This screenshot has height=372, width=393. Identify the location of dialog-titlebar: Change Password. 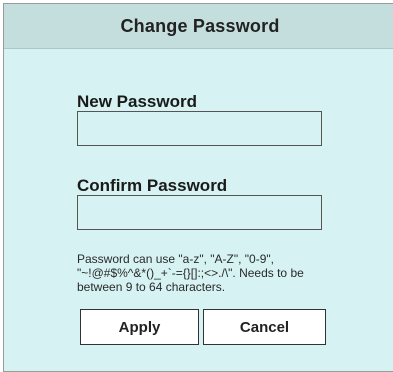
(198, 26).